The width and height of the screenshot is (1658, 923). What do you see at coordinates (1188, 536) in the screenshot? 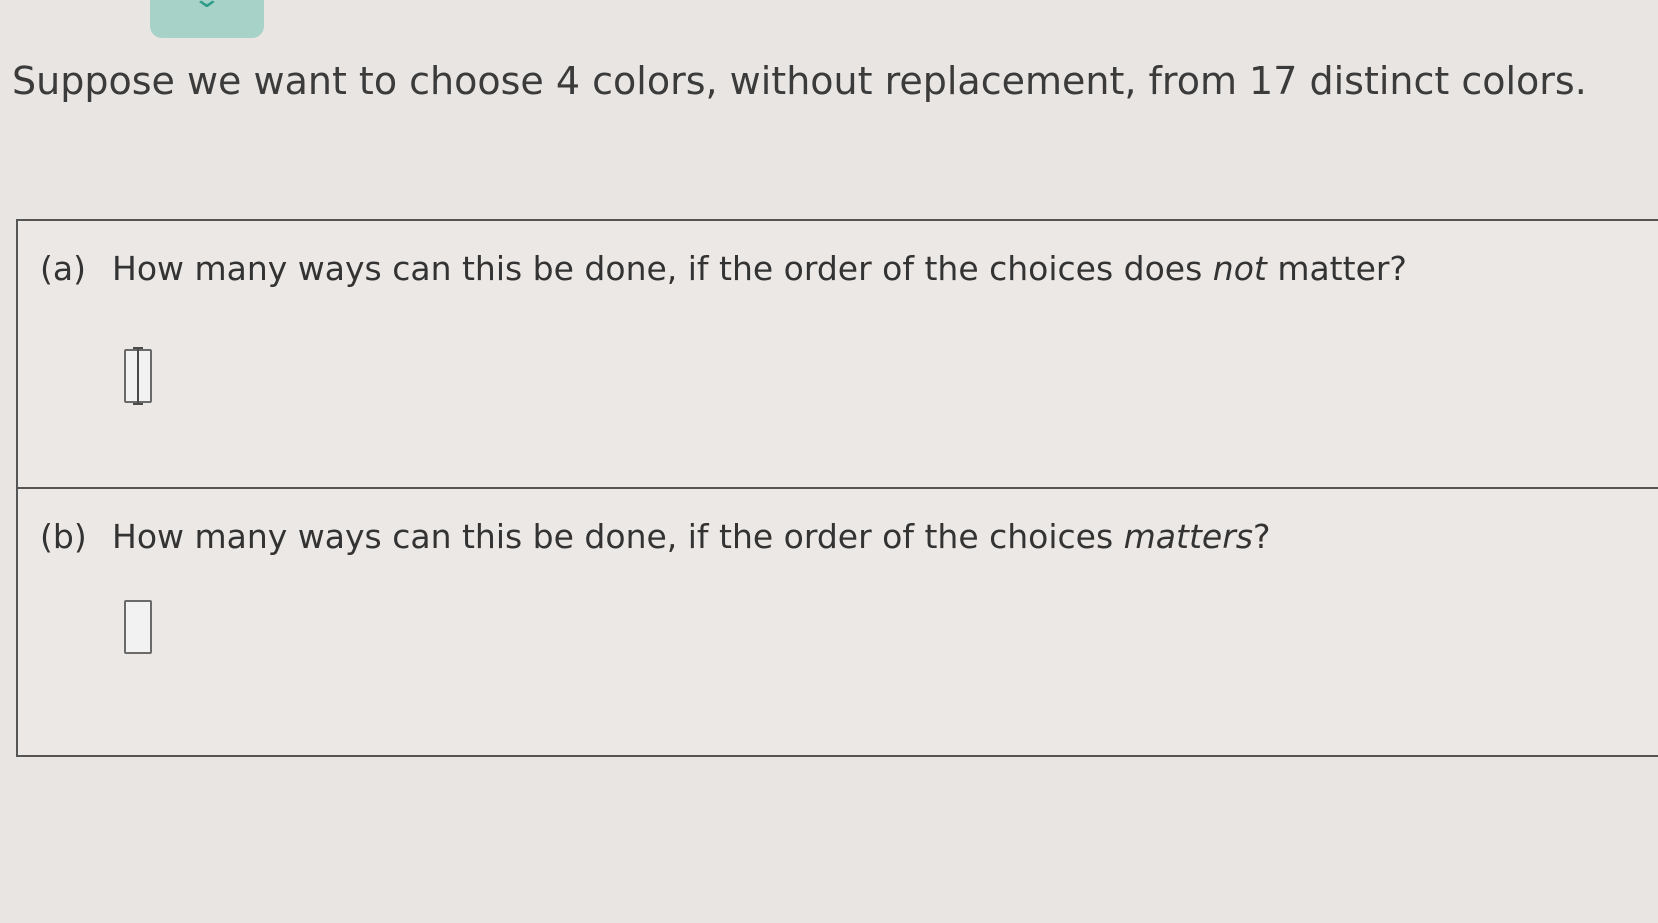
I see `part-b-emphasis: matters` at bounding box center [1188, 536].